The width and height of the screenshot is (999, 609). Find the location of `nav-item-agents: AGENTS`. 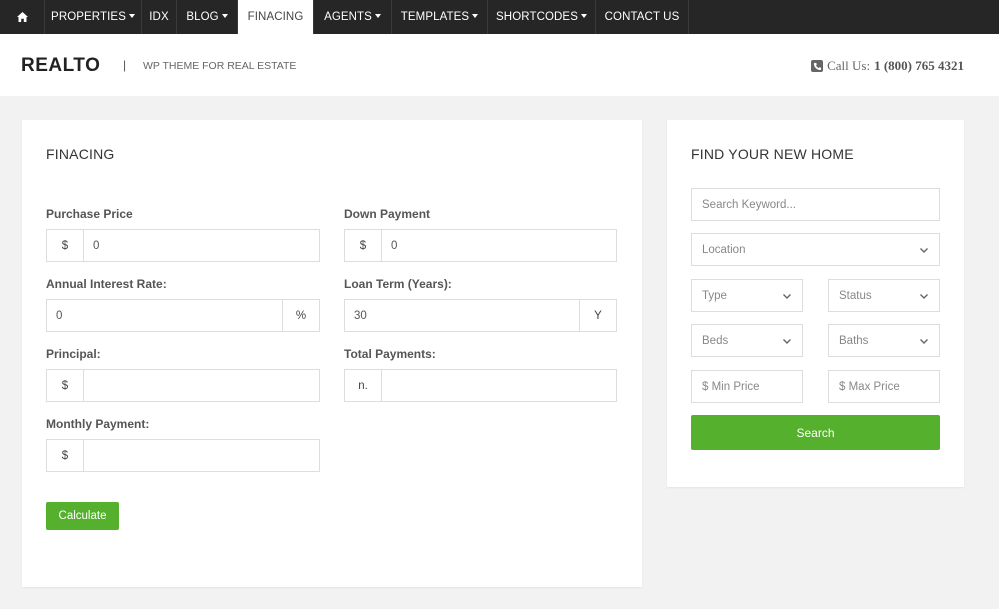

nav-item-agents: AGENTS is located at coordinates (353, 17).